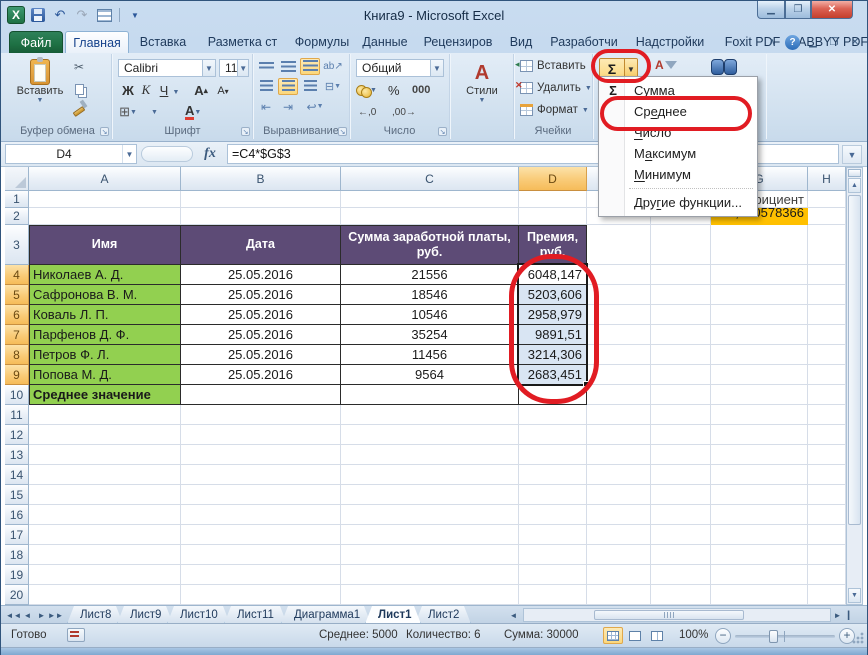 The width and height of the screenshot is (868, 655). Describe the element at coordinates (678, 132) in the screenshot. I see `menu-item-3: Число` at that location.